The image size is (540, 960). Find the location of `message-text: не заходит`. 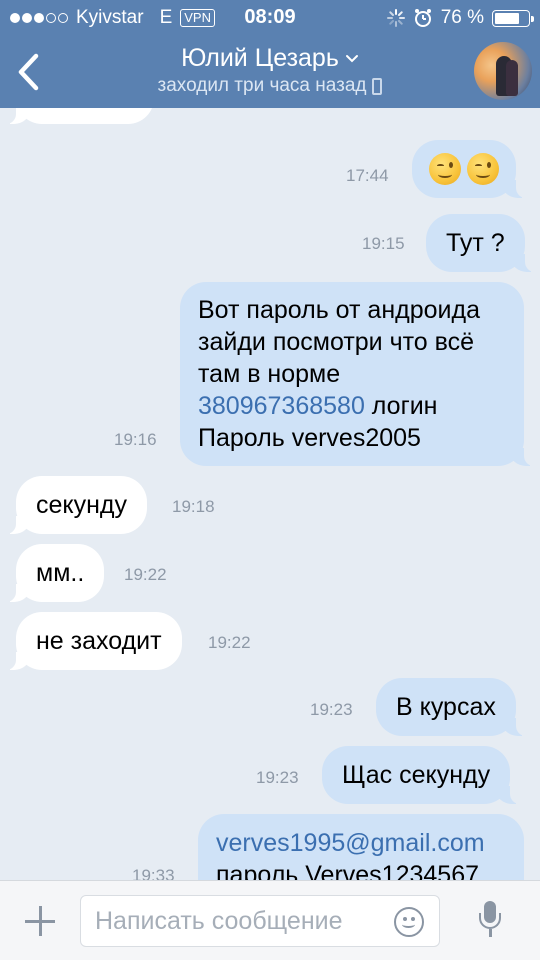

message-text: не заходит is located at coordinates (99, 641).